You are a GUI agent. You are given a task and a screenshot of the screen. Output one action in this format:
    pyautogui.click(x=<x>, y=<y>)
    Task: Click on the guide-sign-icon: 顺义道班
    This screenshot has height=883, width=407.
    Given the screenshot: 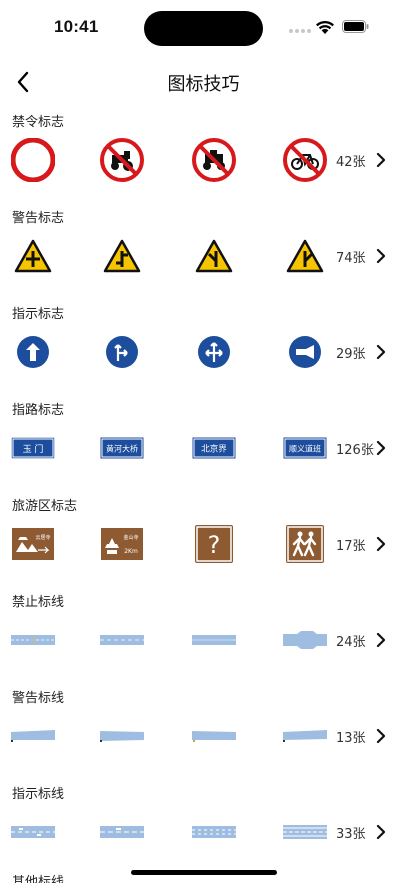 What is the action you would take?
    pyautogui.click(x=305, y=448)
    